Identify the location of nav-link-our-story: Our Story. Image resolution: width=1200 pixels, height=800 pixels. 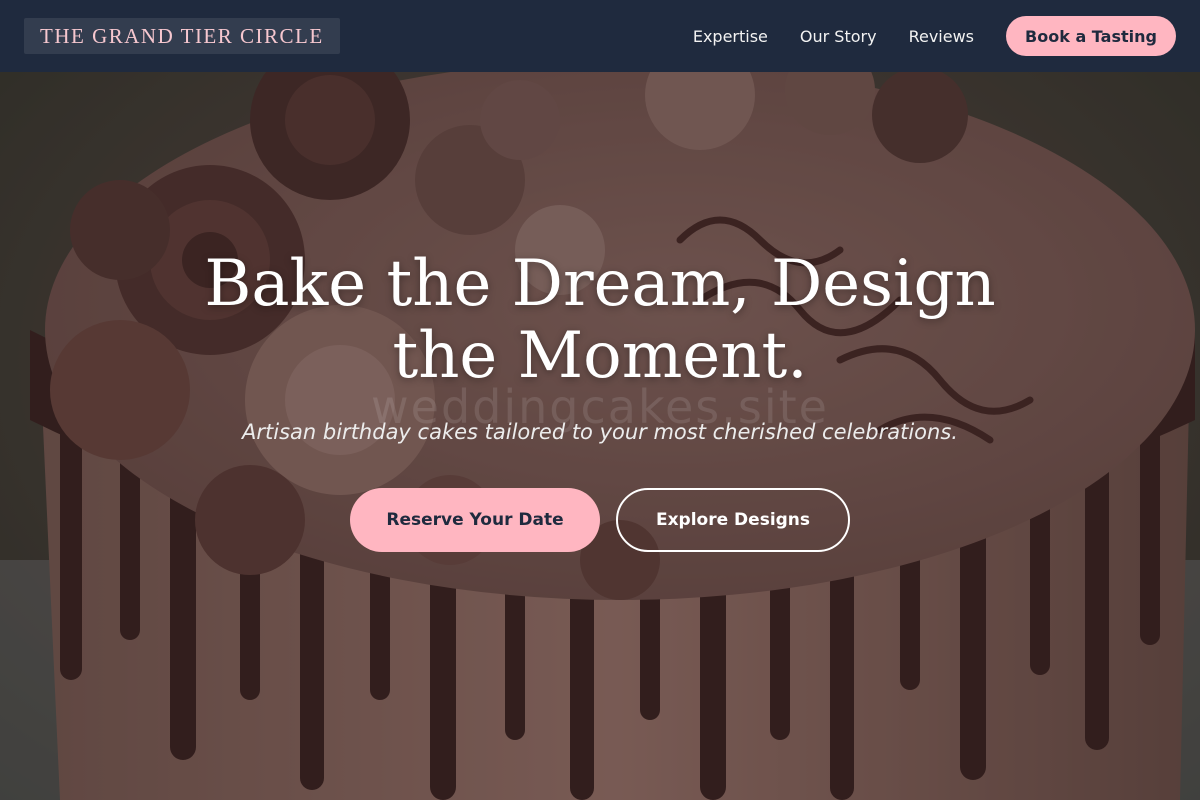
(838, 36).